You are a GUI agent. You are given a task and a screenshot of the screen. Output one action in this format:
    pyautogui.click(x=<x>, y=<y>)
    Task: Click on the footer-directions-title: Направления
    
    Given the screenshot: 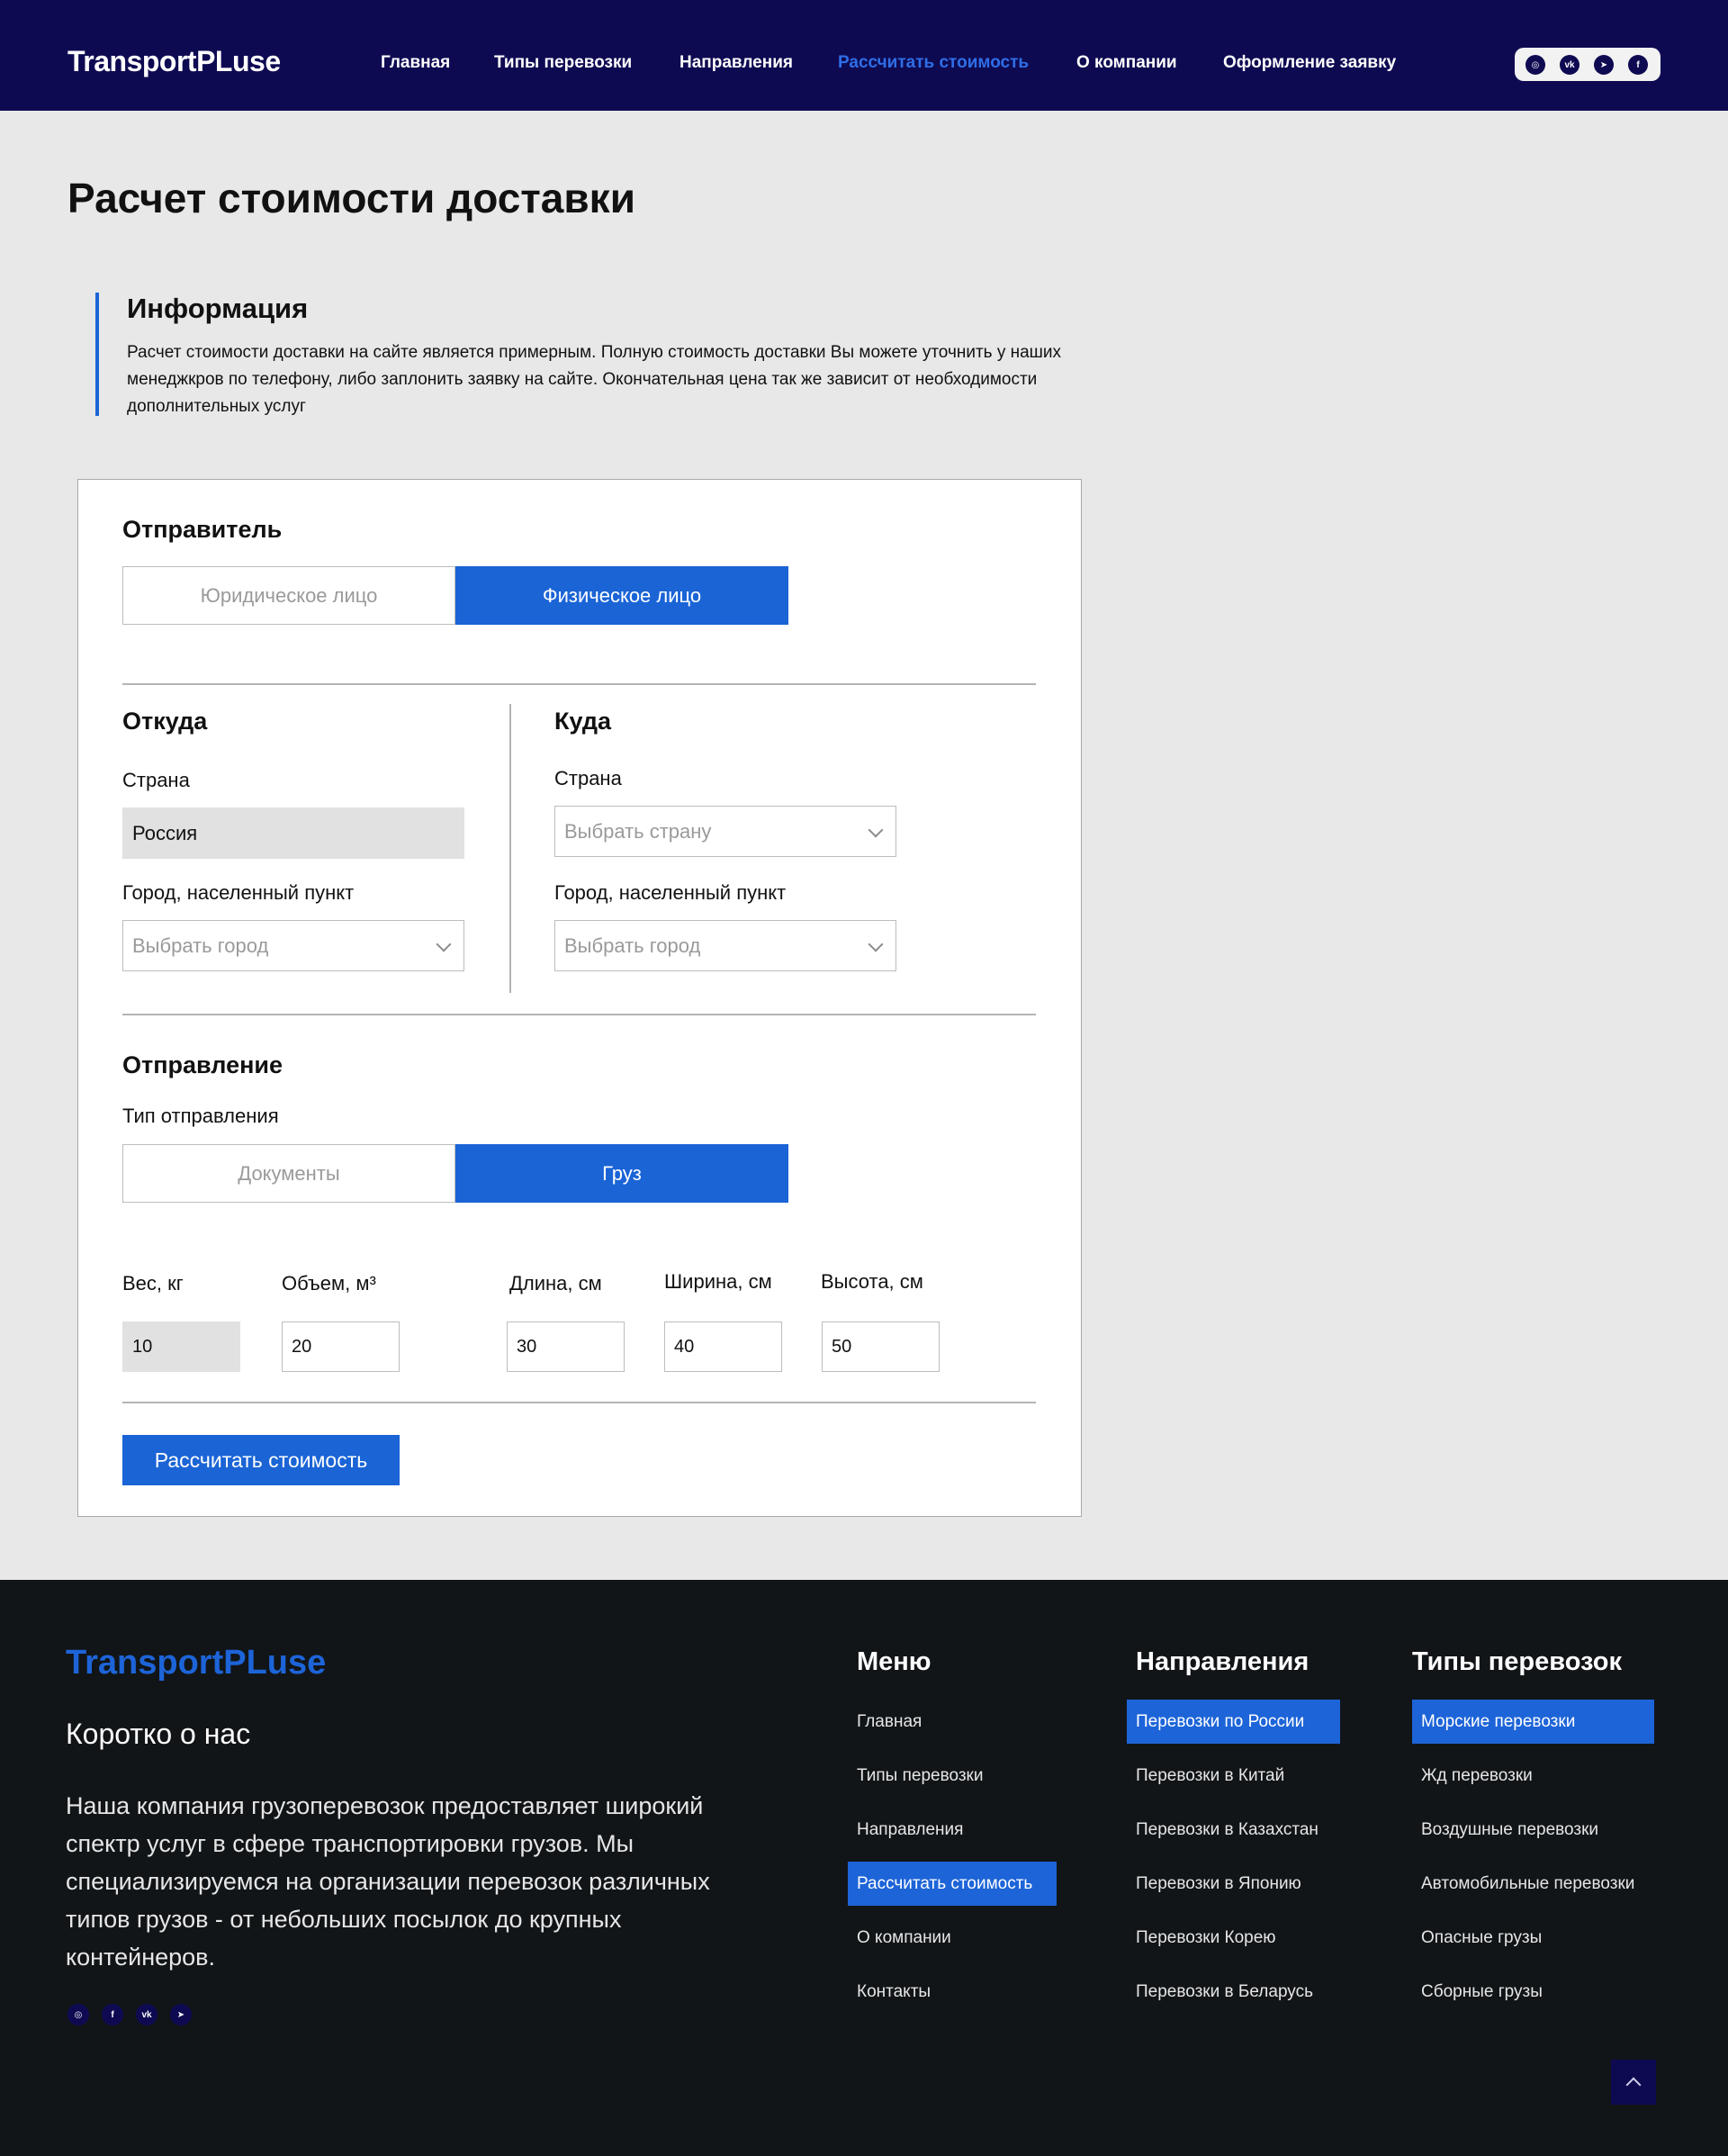 What is the action you would take?
    pyautogui.click(x=1223, y=1661)
    